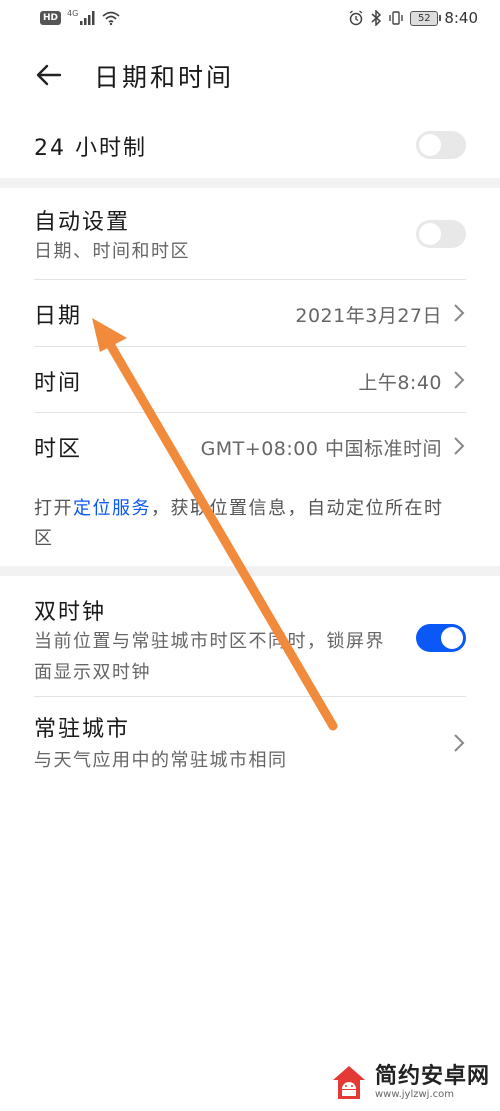 The height and width of the screenshot is (1111, 500). Describe the element at coordinates (400, 383) in the screenshot. I see `setting-time-value: 上午8:40` at that location.